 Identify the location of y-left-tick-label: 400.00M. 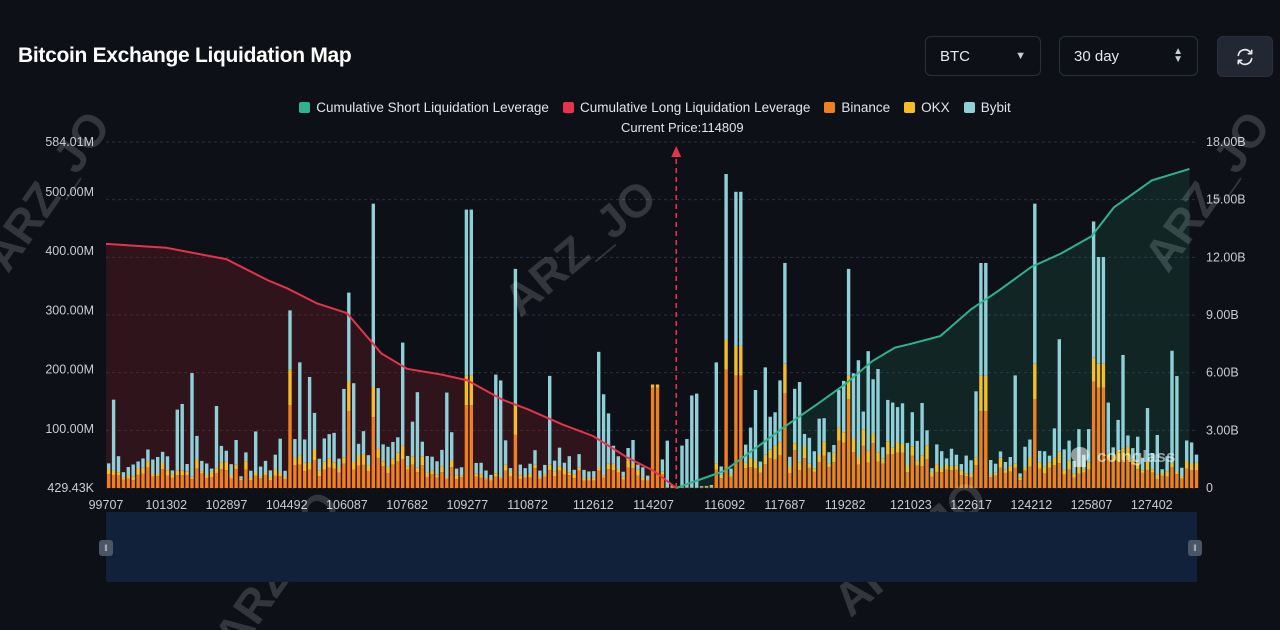
(69, 251).